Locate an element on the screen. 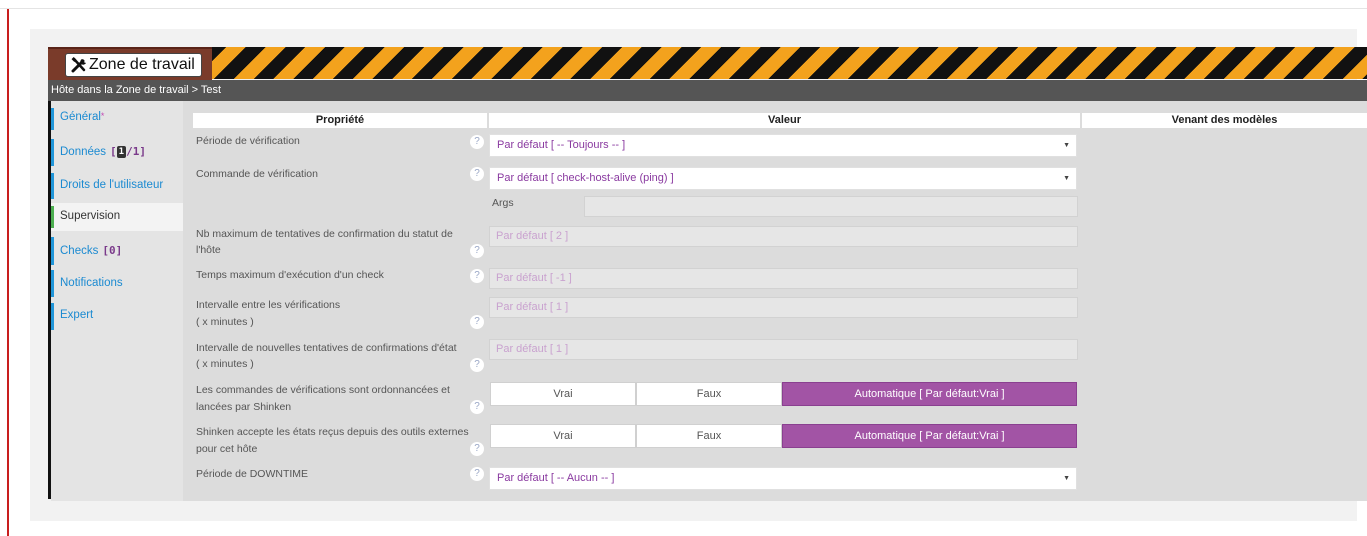 This screenshot has height=536, width=1367. retry-interval-input: Par défaut [ 1 ] is located at coordinates (783, 349).